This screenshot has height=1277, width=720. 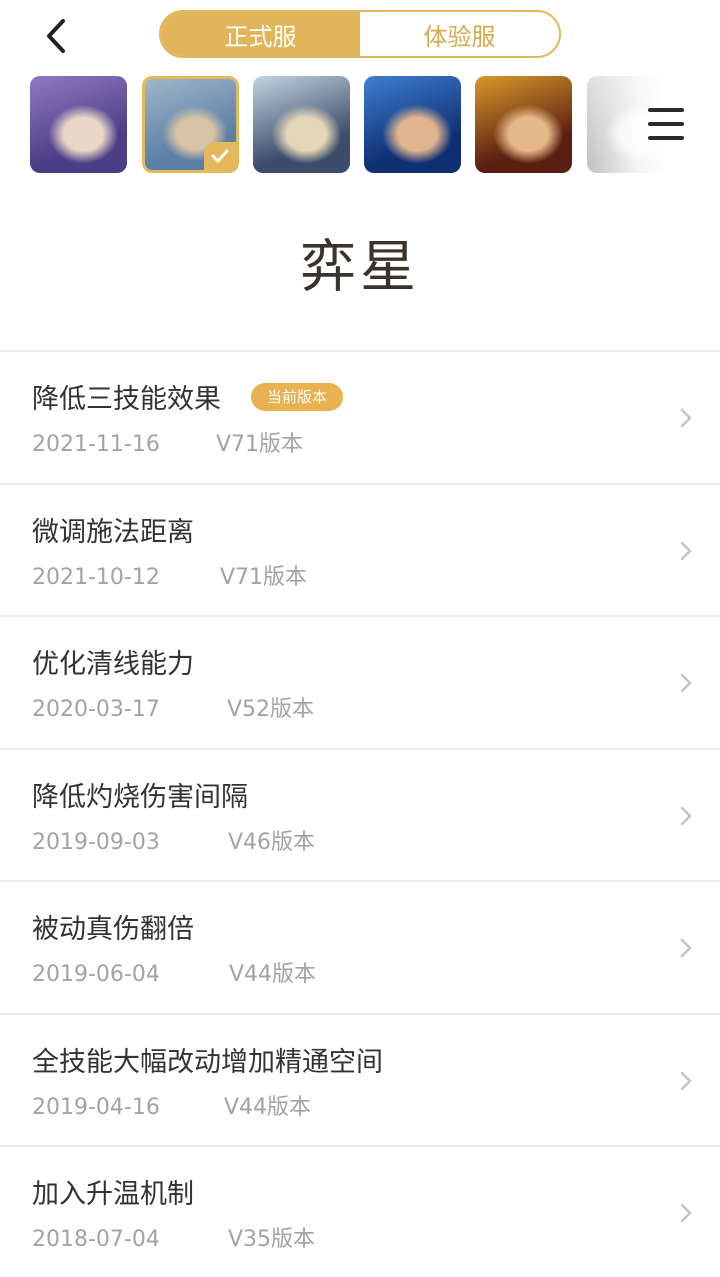 What do you see at coordinates (459, 34) in the screenshot?
I see `tab-test-server: 体验服` at bounding box center [459, 34].